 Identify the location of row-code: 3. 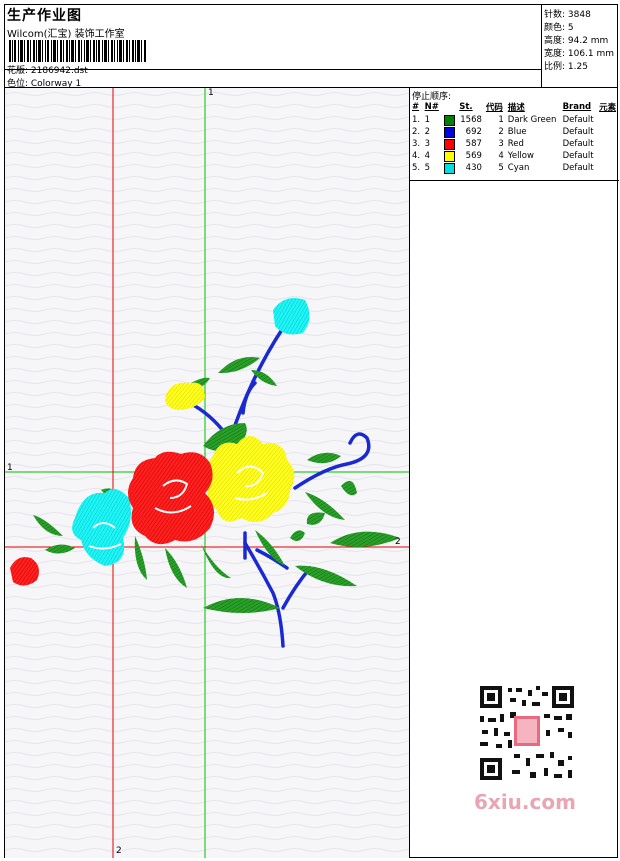
(501, 144).